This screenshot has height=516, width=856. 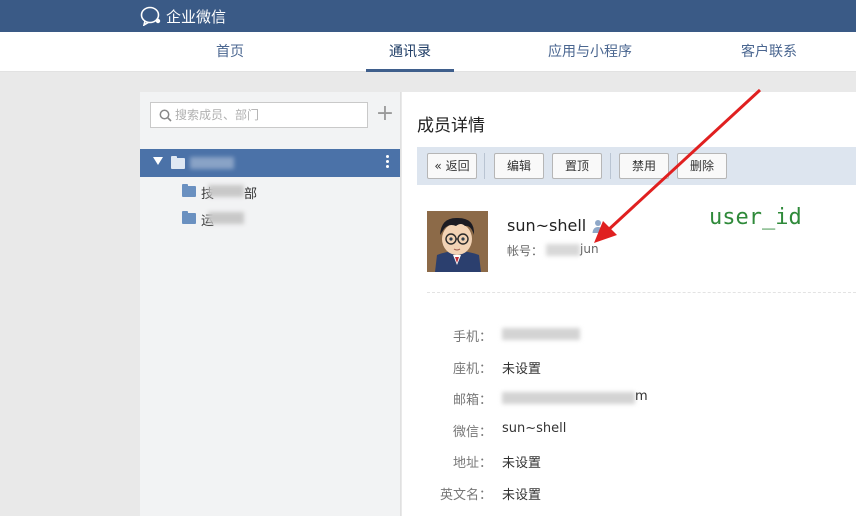 What do you see at coordinates (457, 166) in the screenshot?
I see `back-label: 返回` at bounding box center [457, 166].